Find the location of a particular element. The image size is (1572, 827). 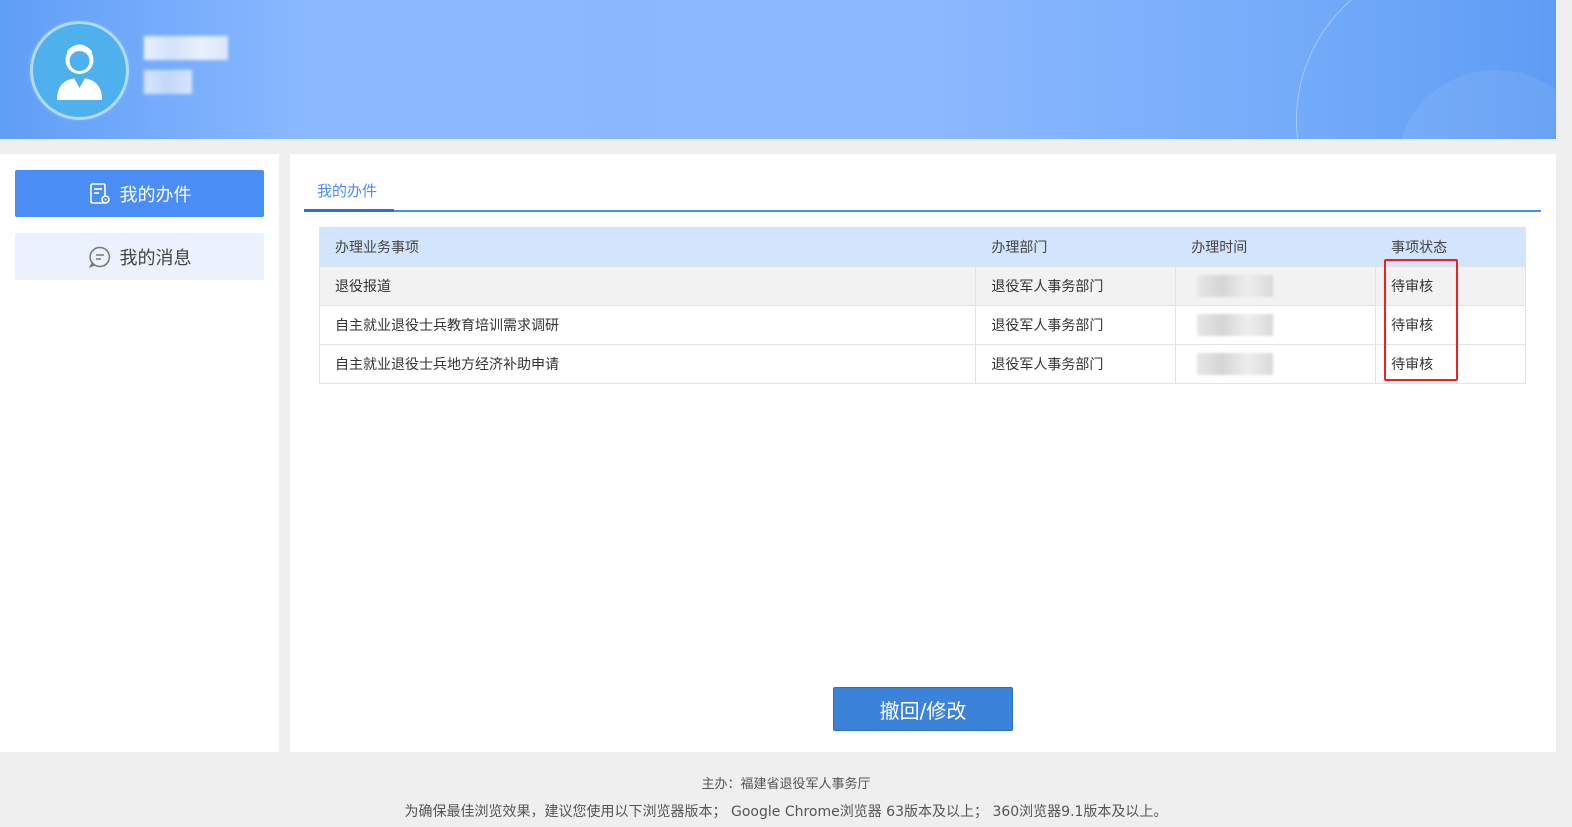

user-avatar-icon is located at coordinates (79, 70).